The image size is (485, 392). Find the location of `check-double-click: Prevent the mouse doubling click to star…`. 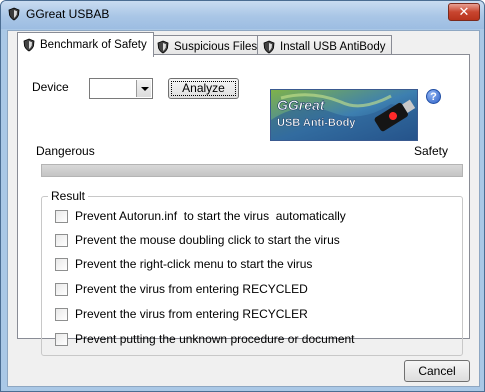

check-double-click: Prevent the mouse doubling click to star… is located at coordinates (197, 240).